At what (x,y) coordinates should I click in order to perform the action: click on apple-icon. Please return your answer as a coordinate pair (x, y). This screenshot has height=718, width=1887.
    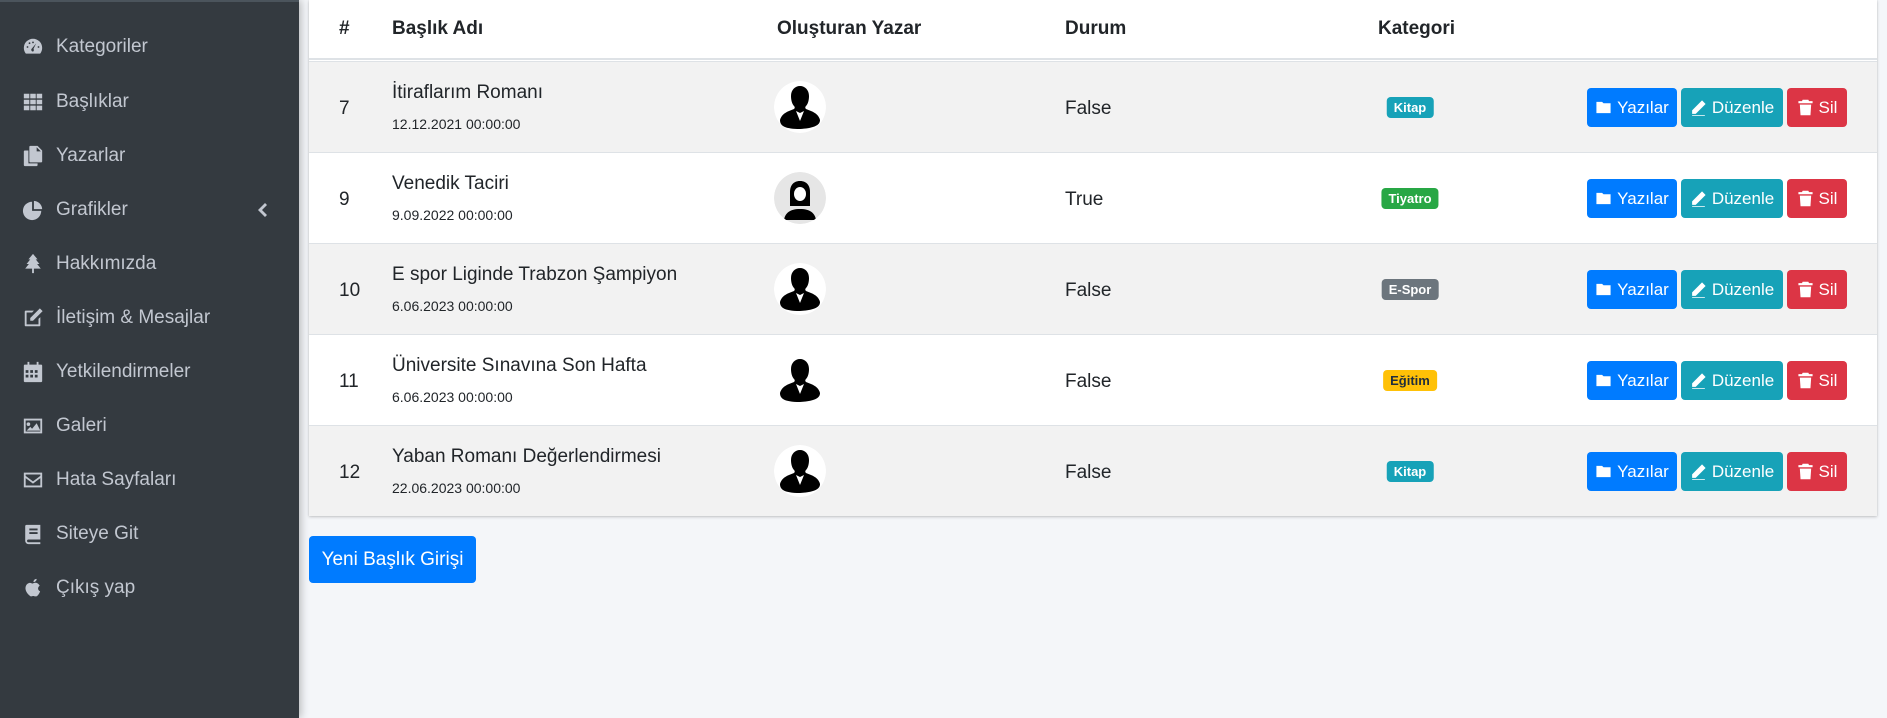
    Looking at the image, I should click on (33, 588).